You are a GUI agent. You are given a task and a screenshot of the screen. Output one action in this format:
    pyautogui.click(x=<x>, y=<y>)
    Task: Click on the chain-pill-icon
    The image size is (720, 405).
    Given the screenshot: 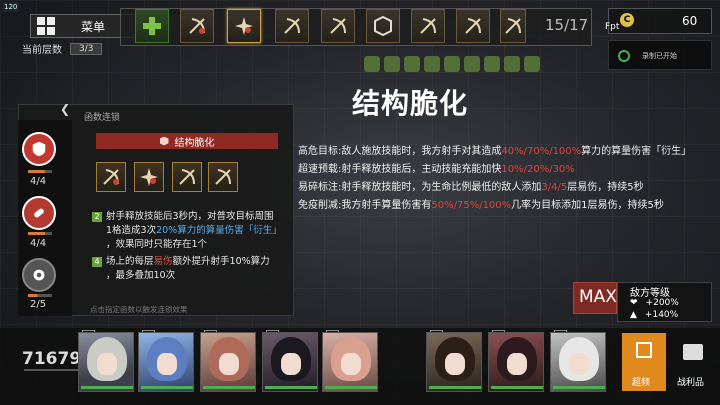 What is the action you would take?
    pyautogui.click(x=39, y=213)
    